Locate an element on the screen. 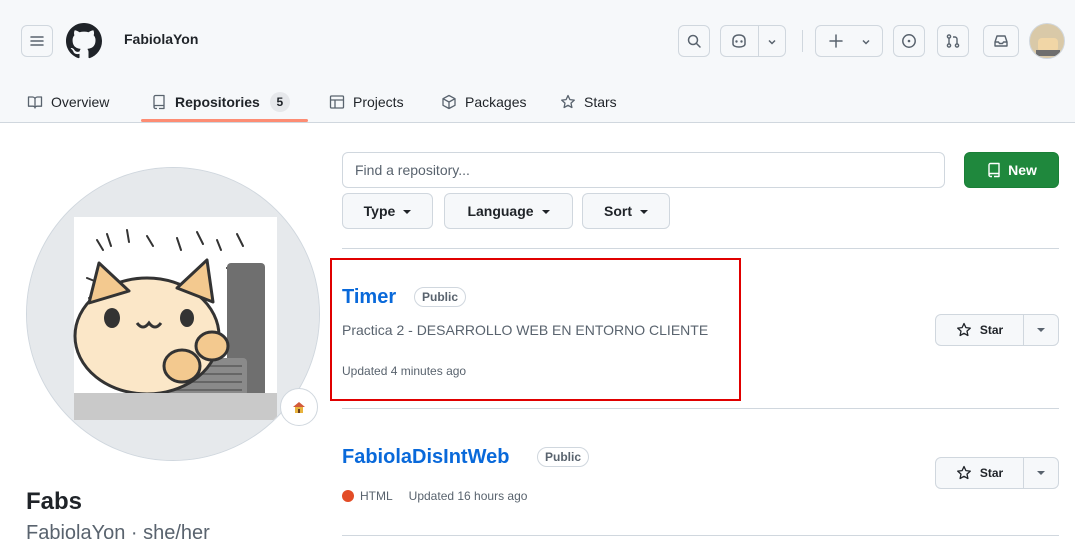 This screenshot has height=546, width=1075. new-repository-button: New is located at coordinates (1011, 170).